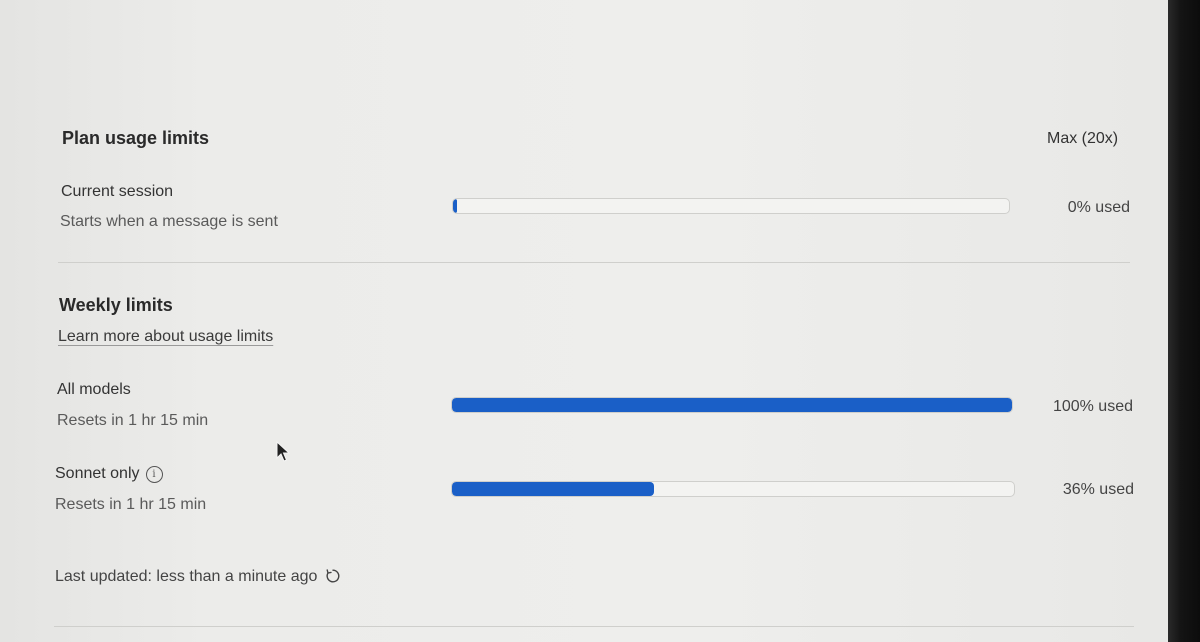  What do you see at coordinates (1184, 321) in the screenshot?
I see `device-bezel` at bounding box center [1184, 321].